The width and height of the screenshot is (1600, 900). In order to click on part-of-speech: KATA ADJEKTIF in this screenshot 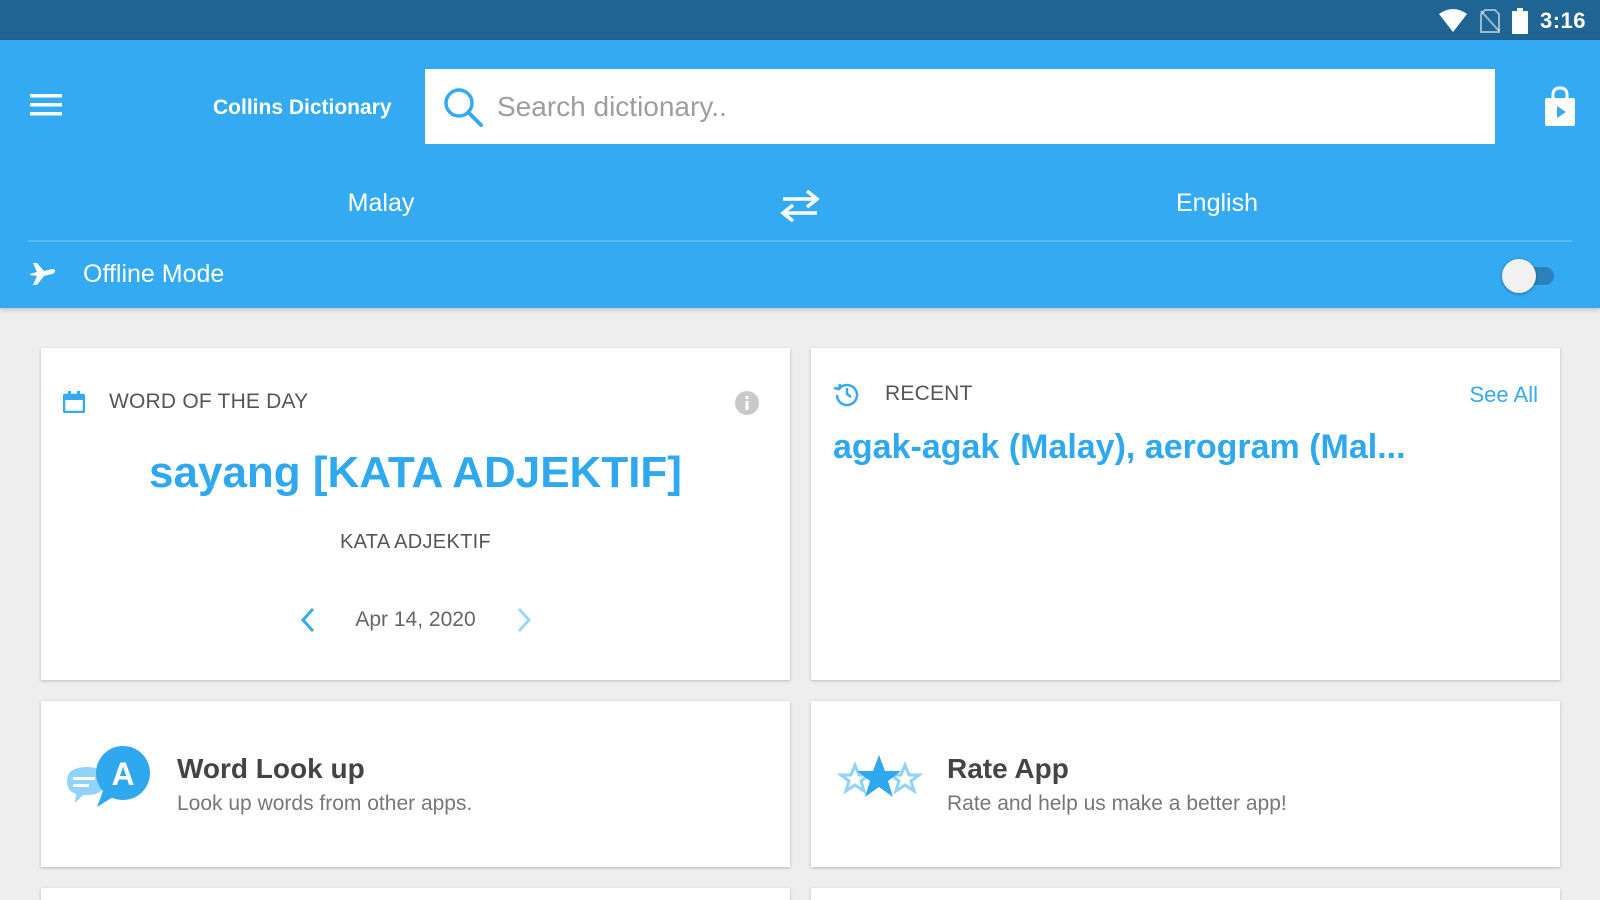, I will do `click(415, 542)`.